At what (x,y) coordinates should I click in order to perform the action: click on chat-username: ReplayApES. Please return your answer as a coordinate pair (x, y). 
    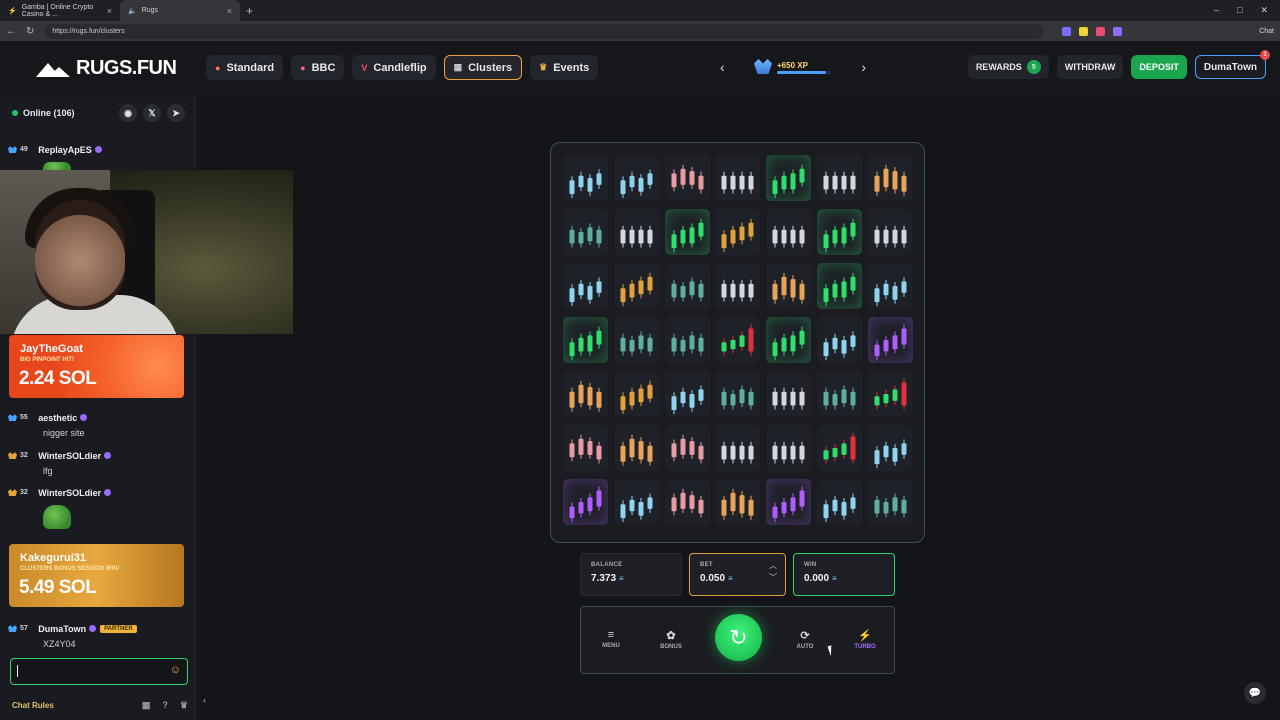
    Looking at the image, I should click on (65, 150).